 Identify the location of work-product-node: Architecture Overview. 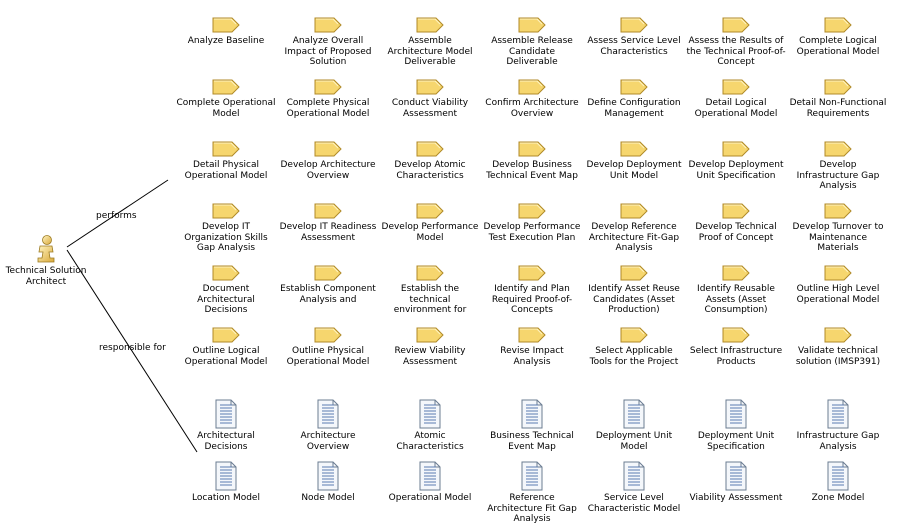
(328, 425).